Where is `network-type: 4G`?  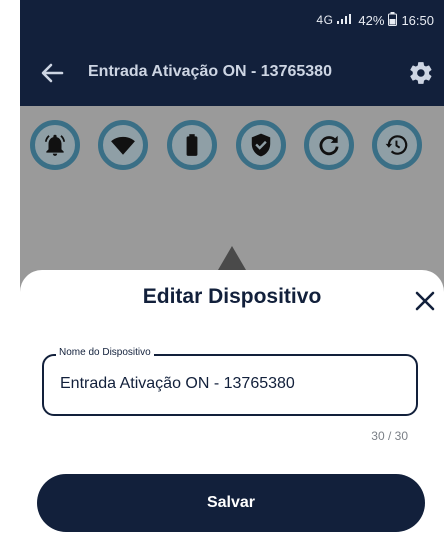 network-type: 4G is located at coordinates (325, 20).